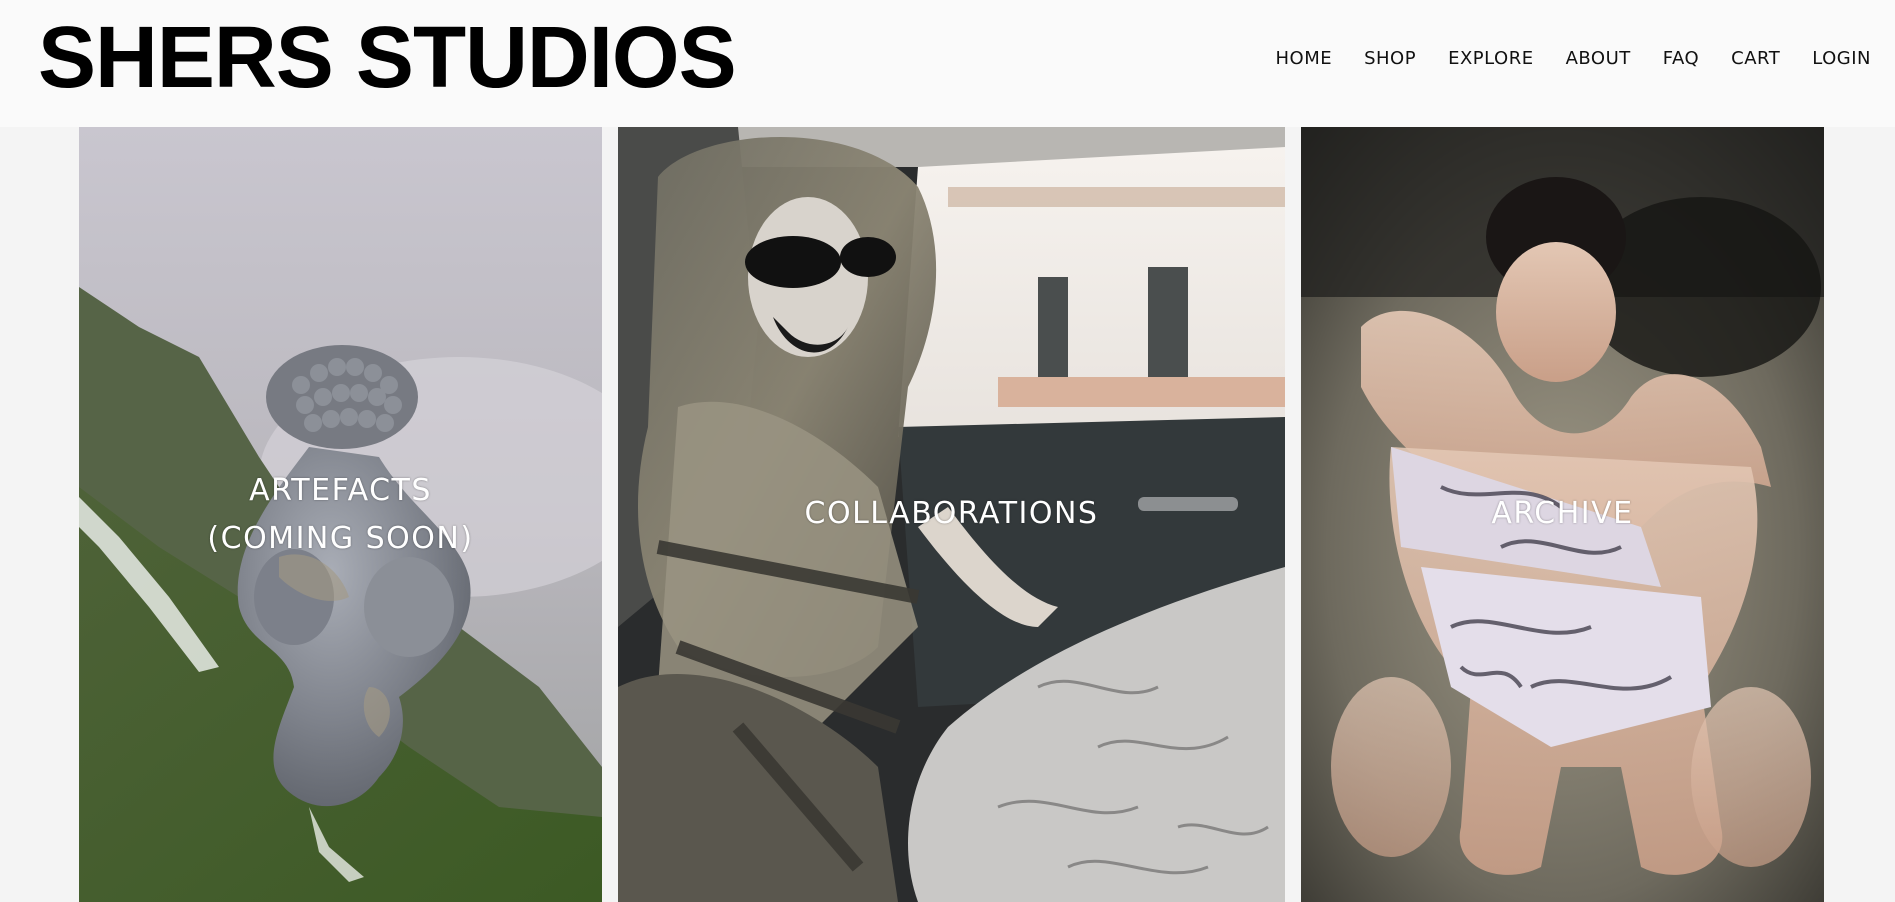 The height and width of the screenshot is (902, 1895). Describe the element at coordinates (1681, 58) in the screenshot. I see `nav-faq: FAQ` at that location.